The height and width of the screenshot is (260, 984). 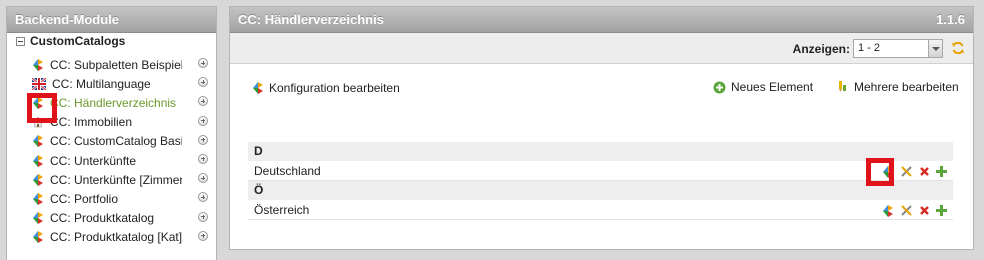 I want to click on module-label: CC: Unterkünfte, so click(x=93, y=160).